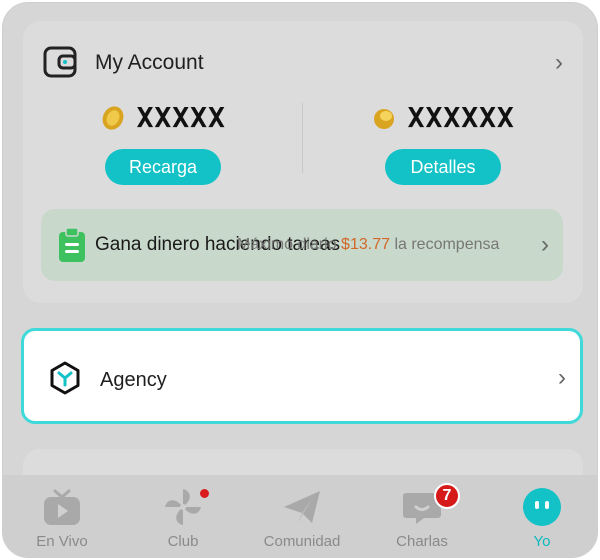  What do you see at coordinates (133, 380) in the screenshot?
I see `agency-label: Agency` at bounding box center [133, 380].